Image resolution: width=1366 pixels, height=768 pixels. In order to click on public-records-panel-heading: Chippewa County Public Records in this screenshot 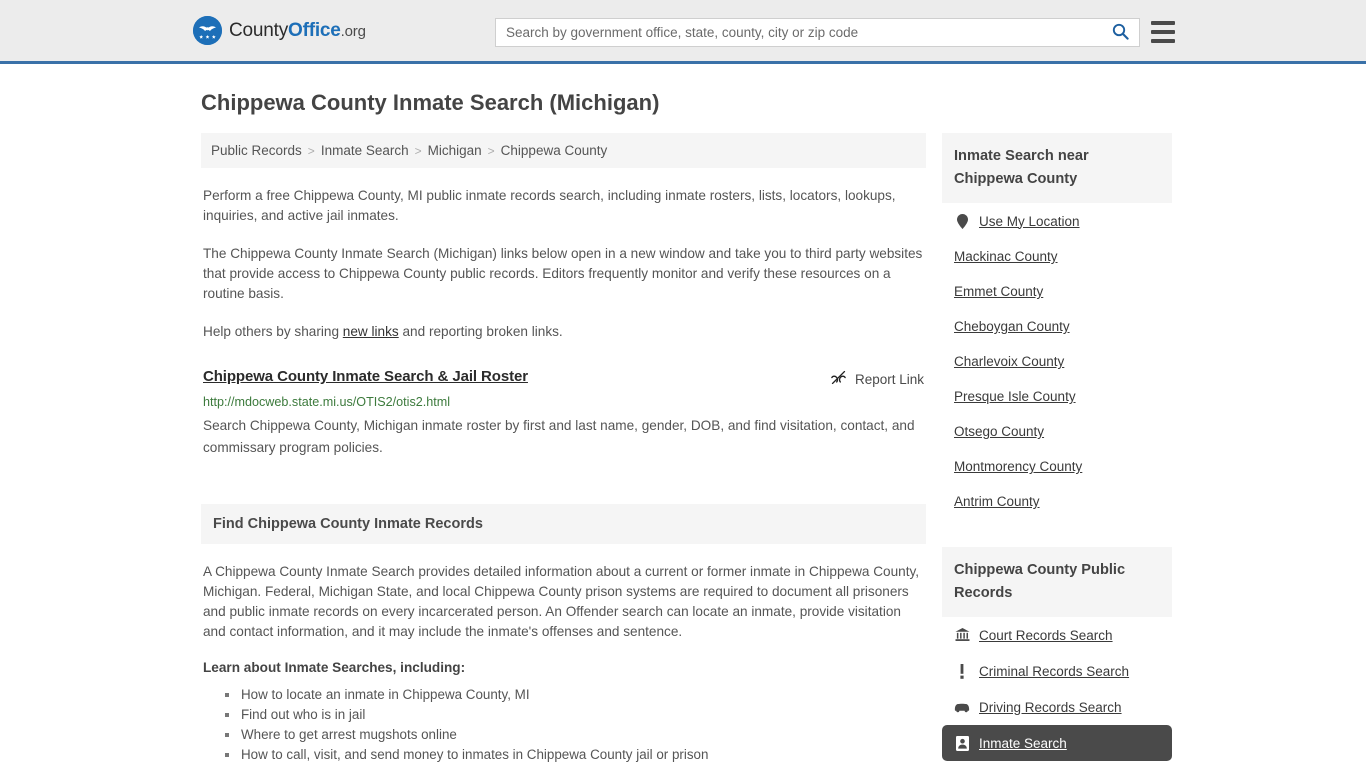, I will do `click(1057, 582)`.